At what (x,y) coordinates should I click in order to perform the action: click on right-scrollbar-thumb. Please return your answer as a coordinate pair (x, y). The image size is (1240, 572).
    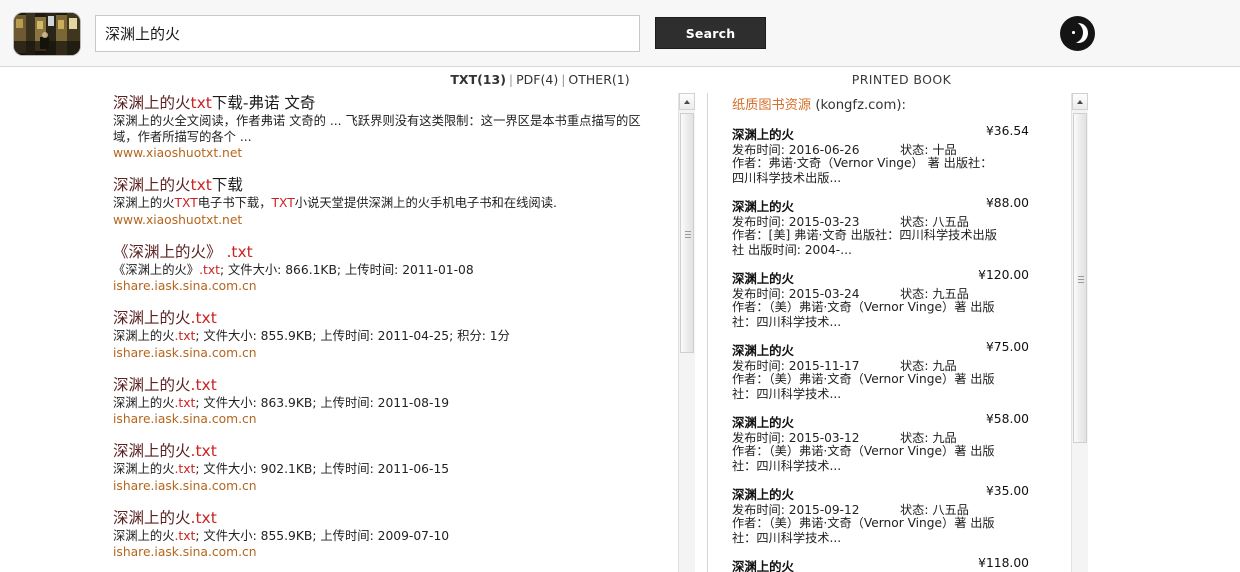
    Looking at the image, I should click on (1080, 278).